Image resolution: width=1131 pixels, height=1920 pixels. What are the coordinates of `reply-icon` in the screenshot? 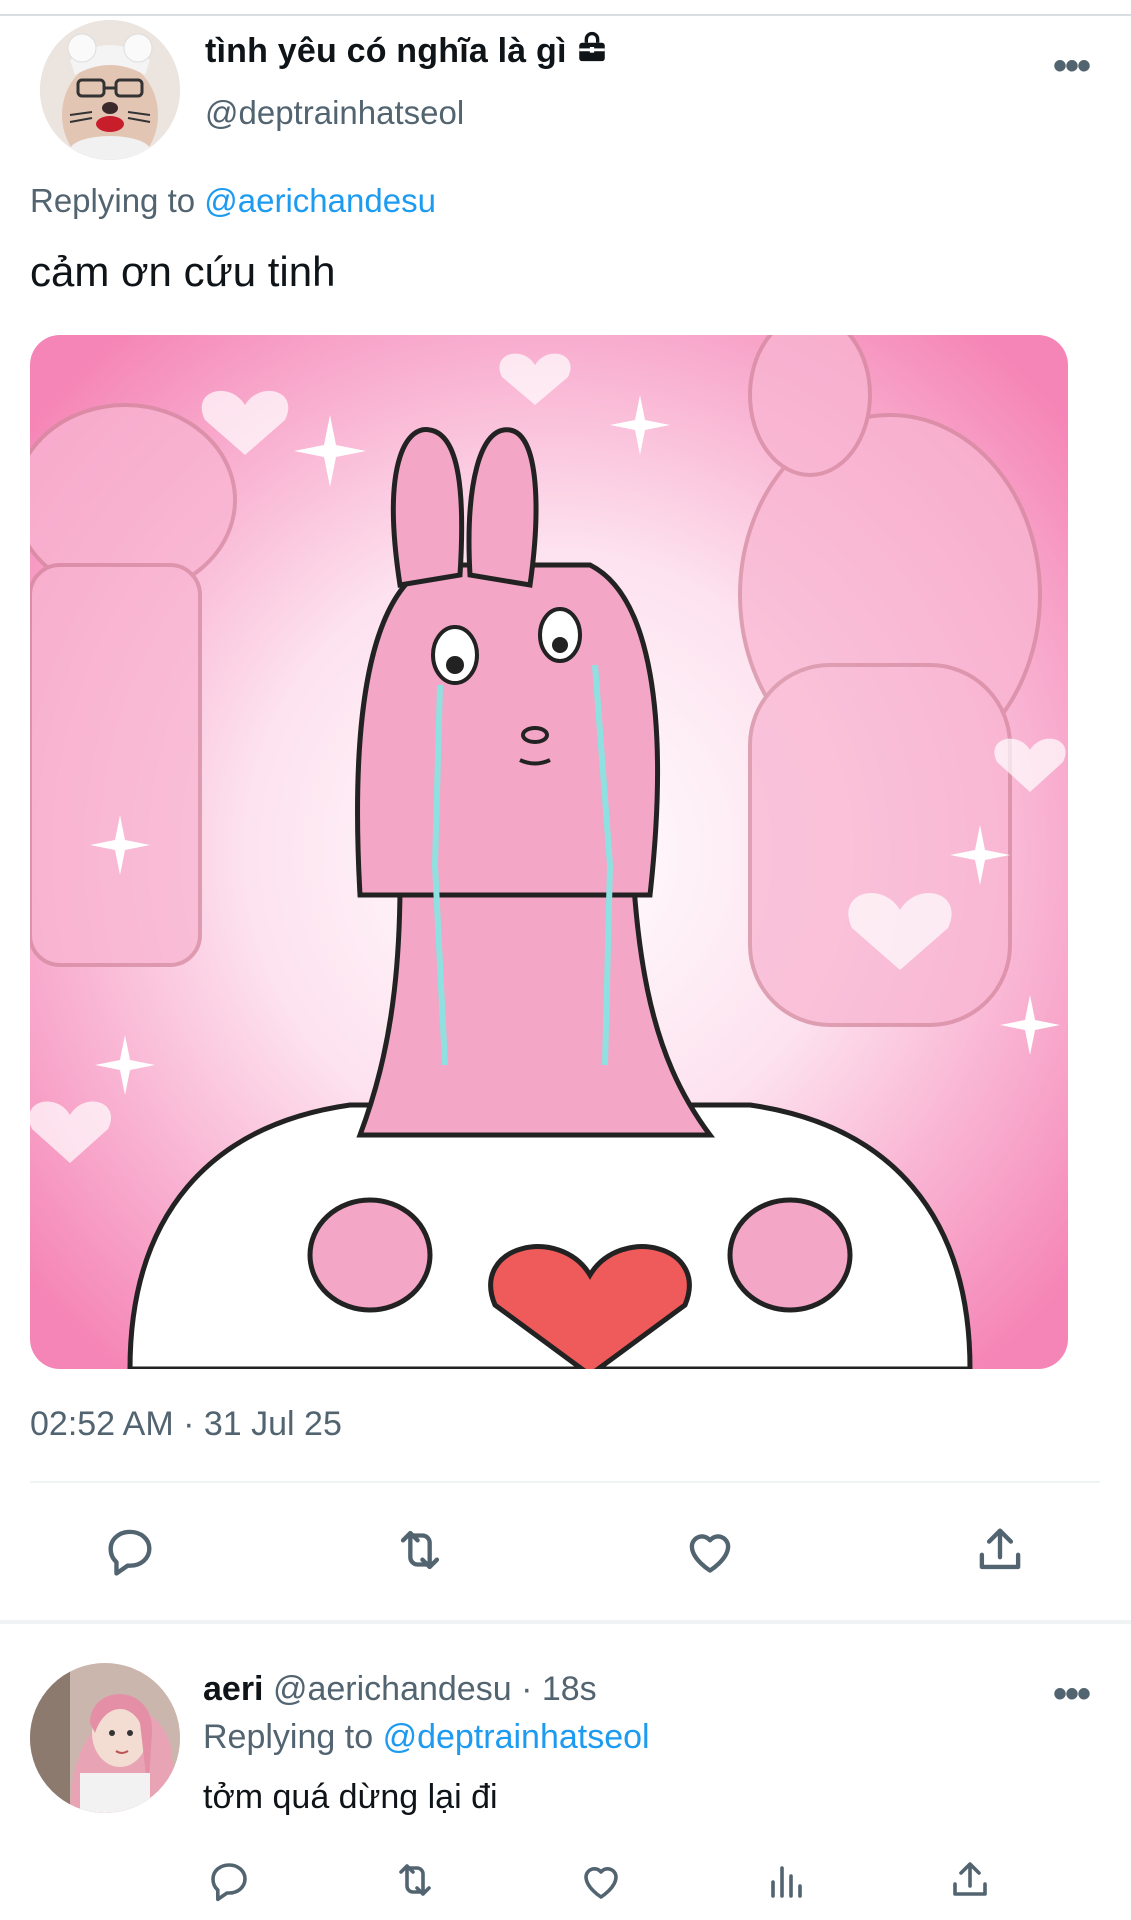 It's located at (130, 1550).